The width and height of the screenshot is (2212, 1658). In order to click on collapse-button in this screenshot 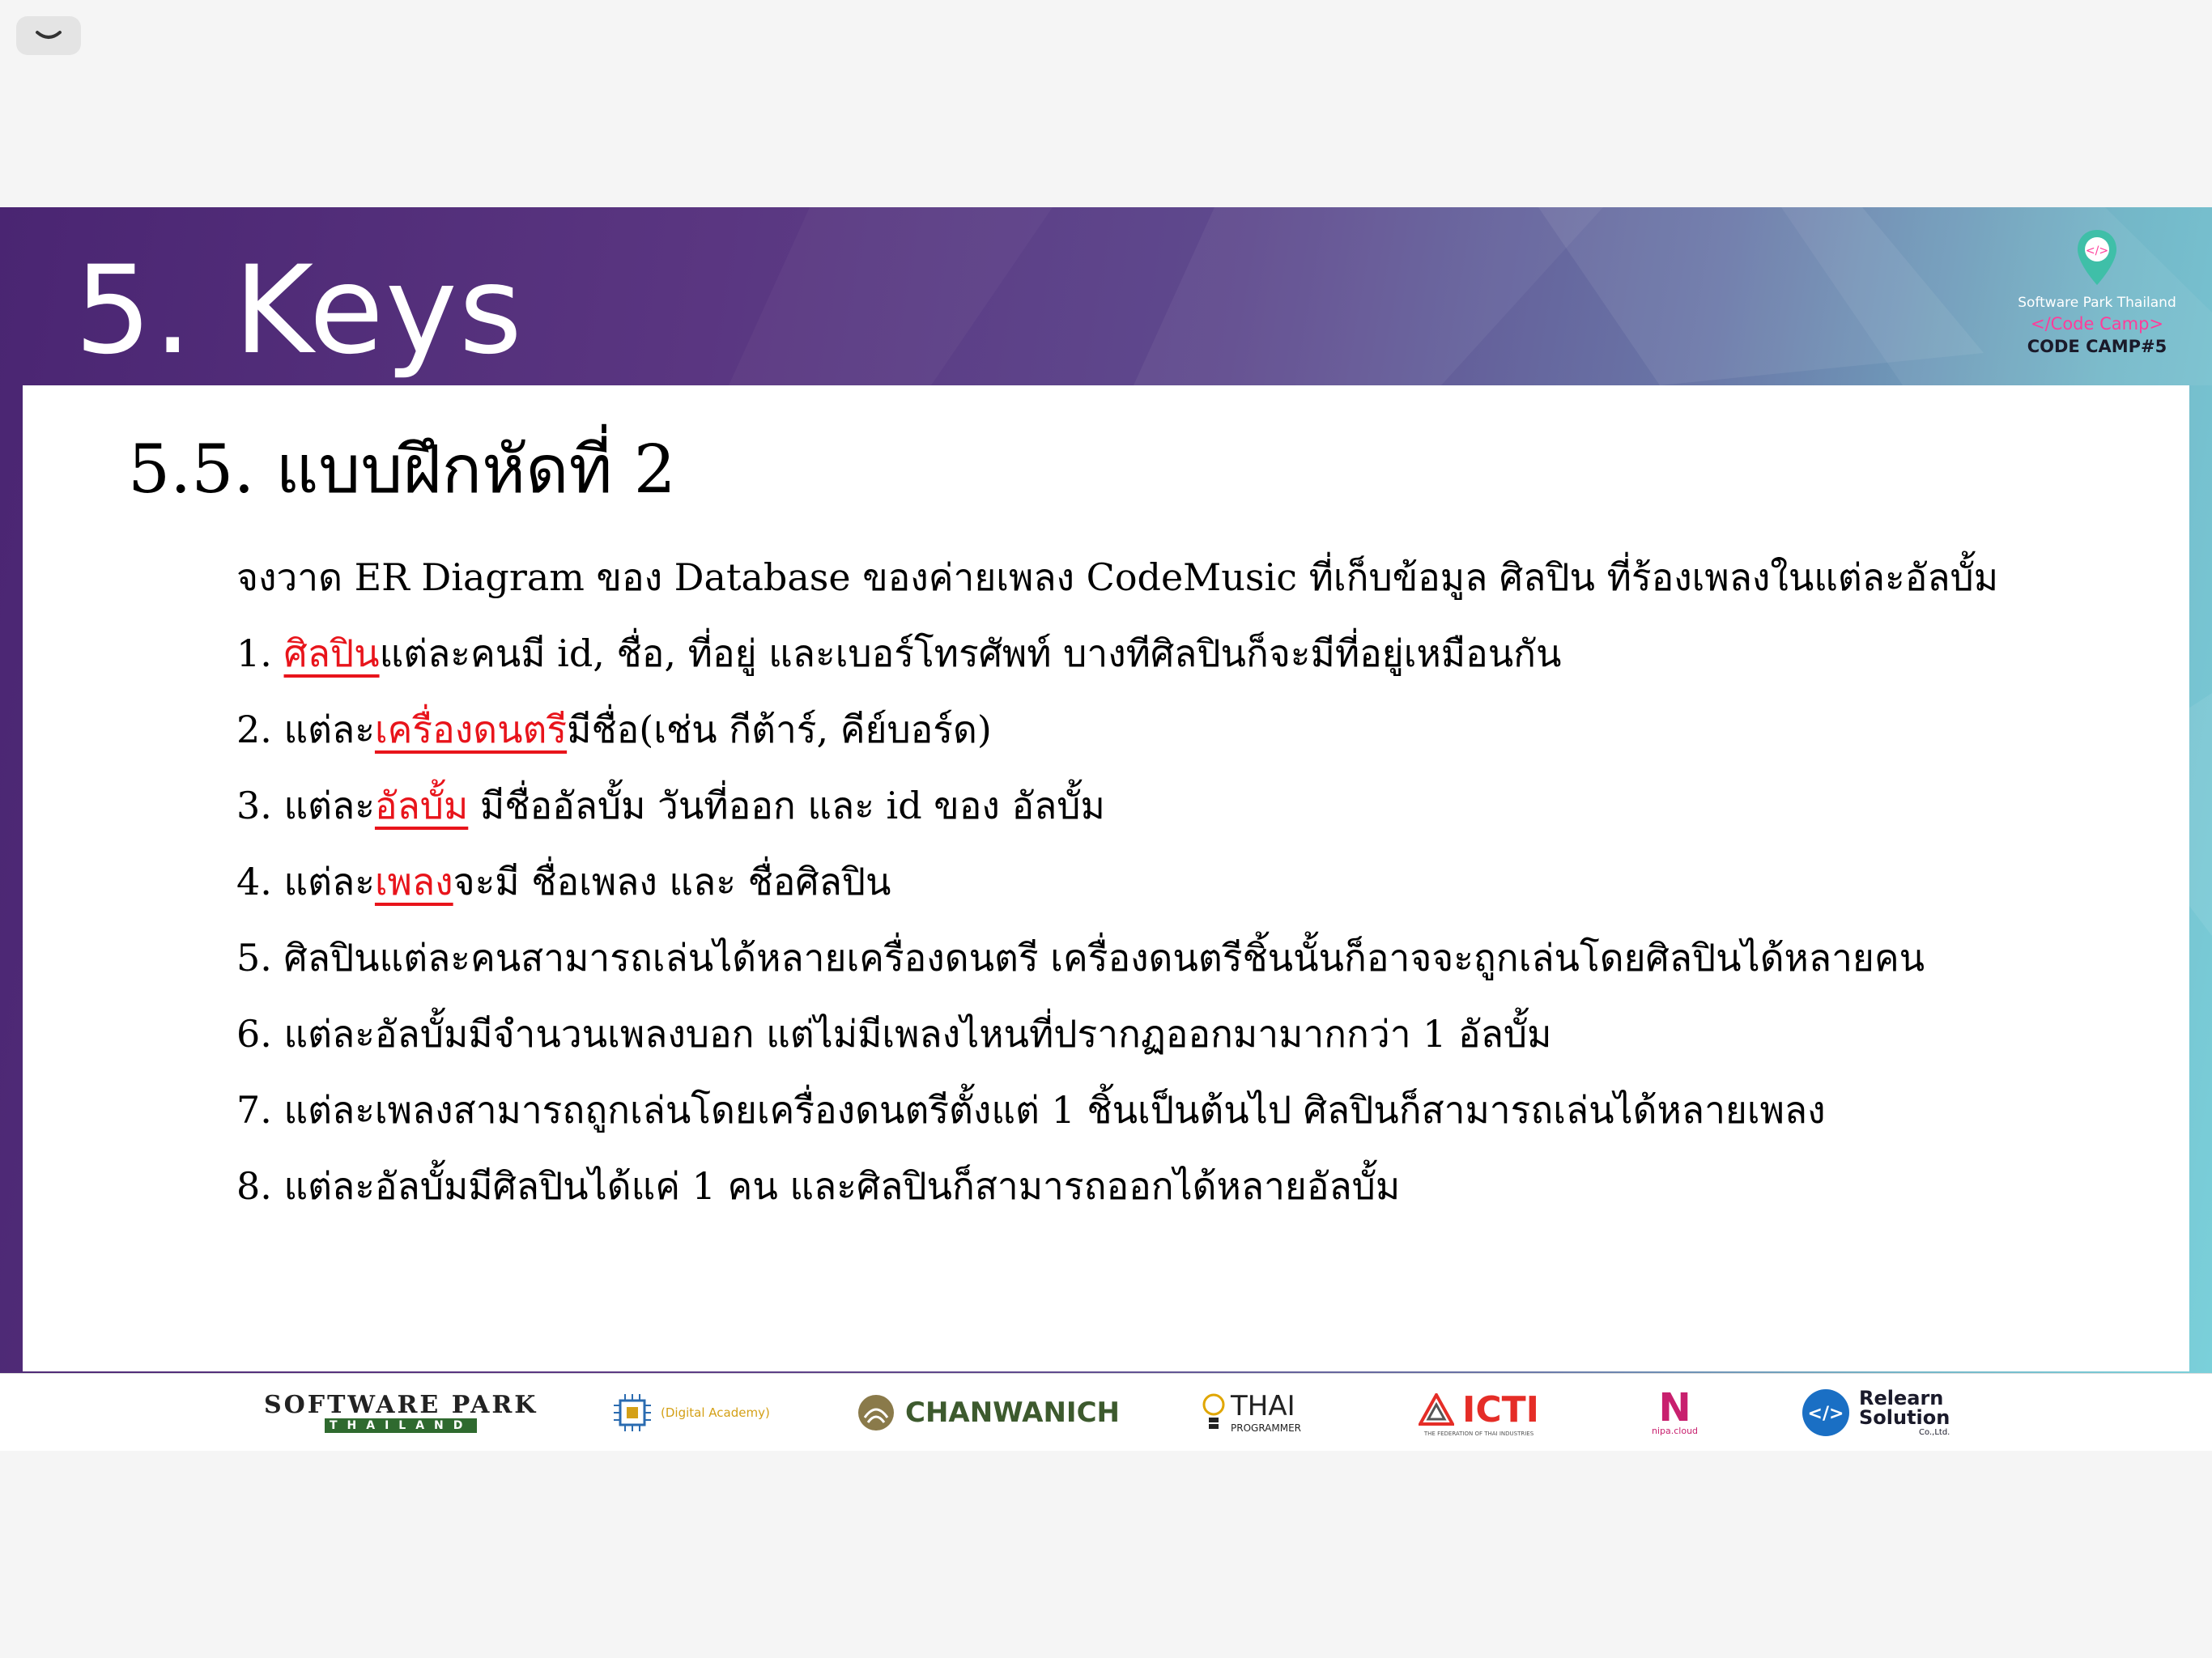, I will do `click(49, 35)`.